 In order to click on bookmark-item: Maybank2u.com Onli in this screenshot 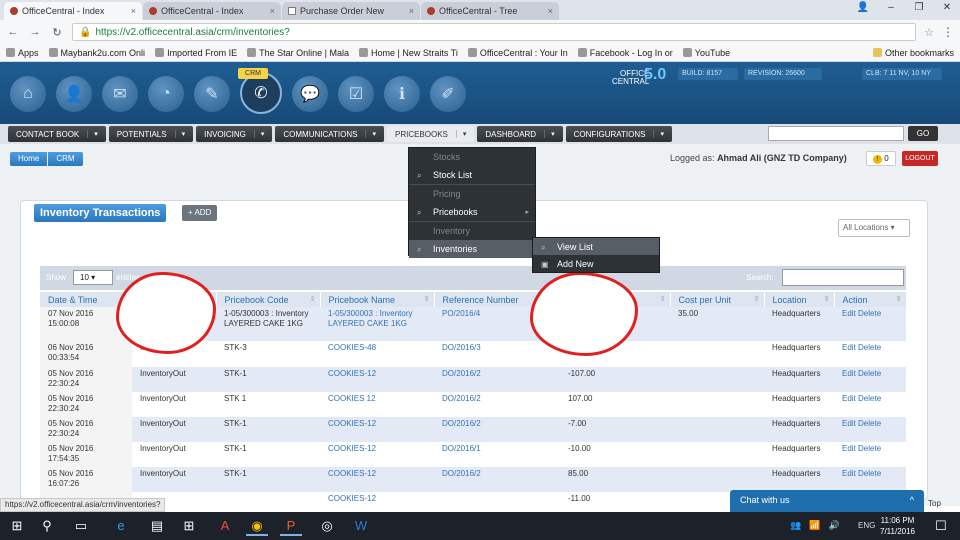, I will do `click(96, 53)`.